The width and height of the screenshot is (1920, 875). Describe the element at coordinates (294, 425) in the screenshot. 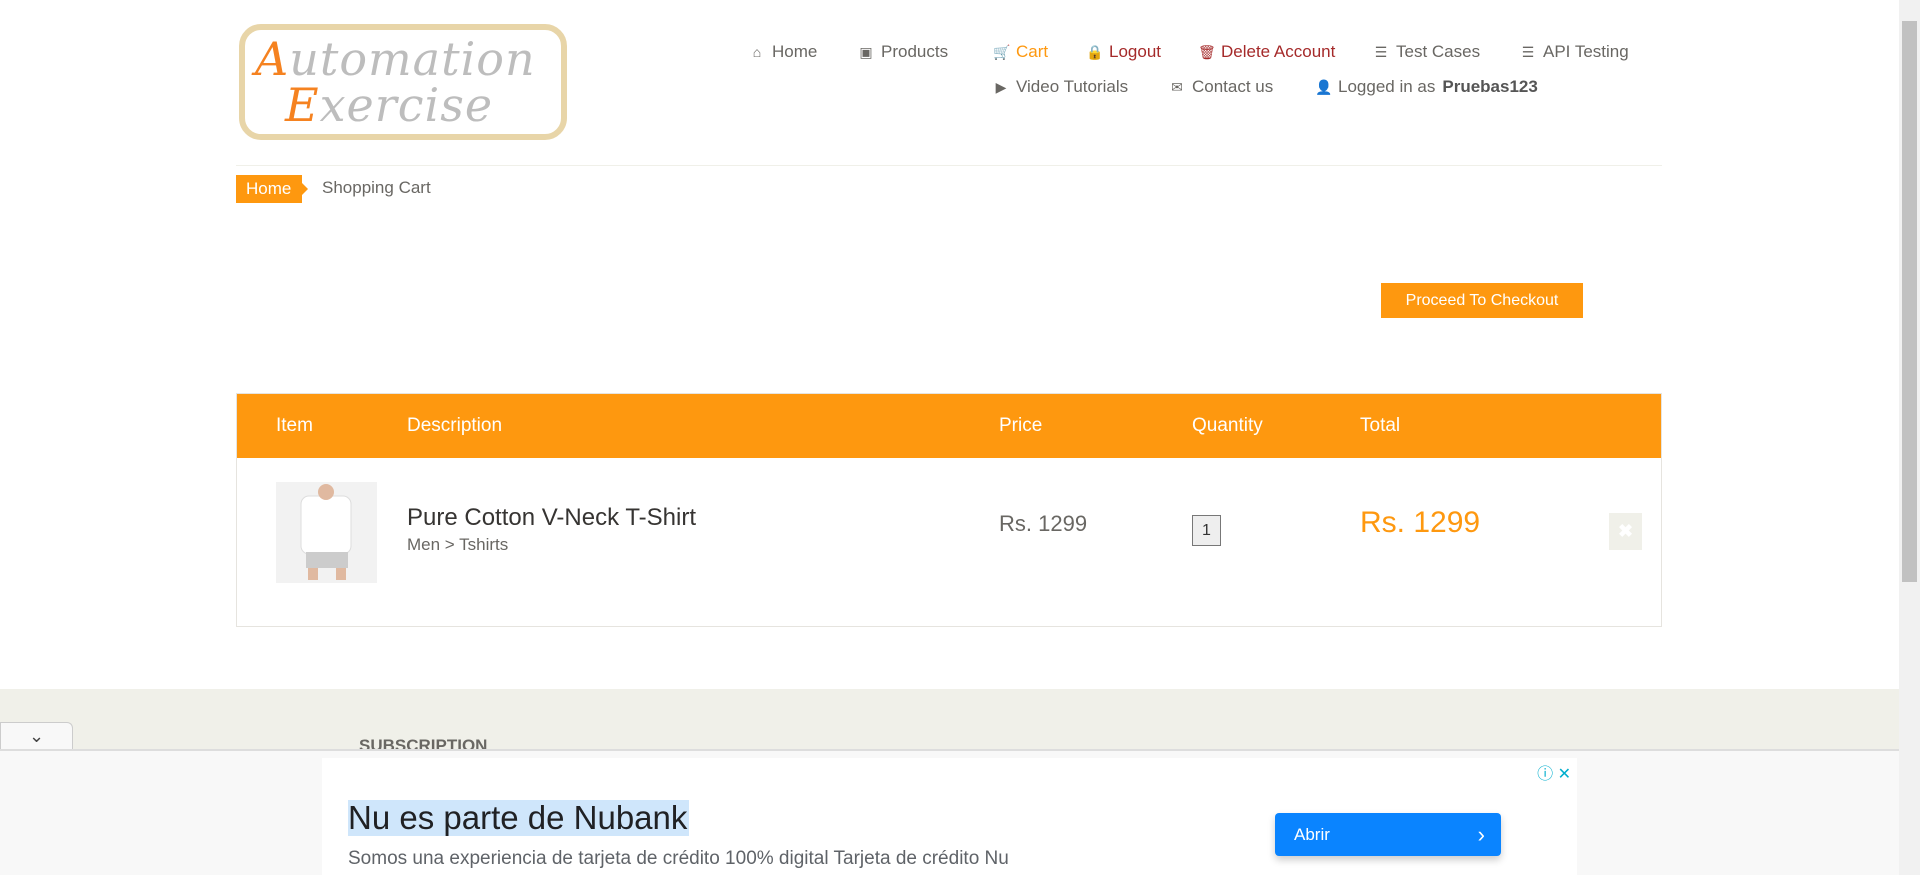

I see `header-item: Item` at that location.